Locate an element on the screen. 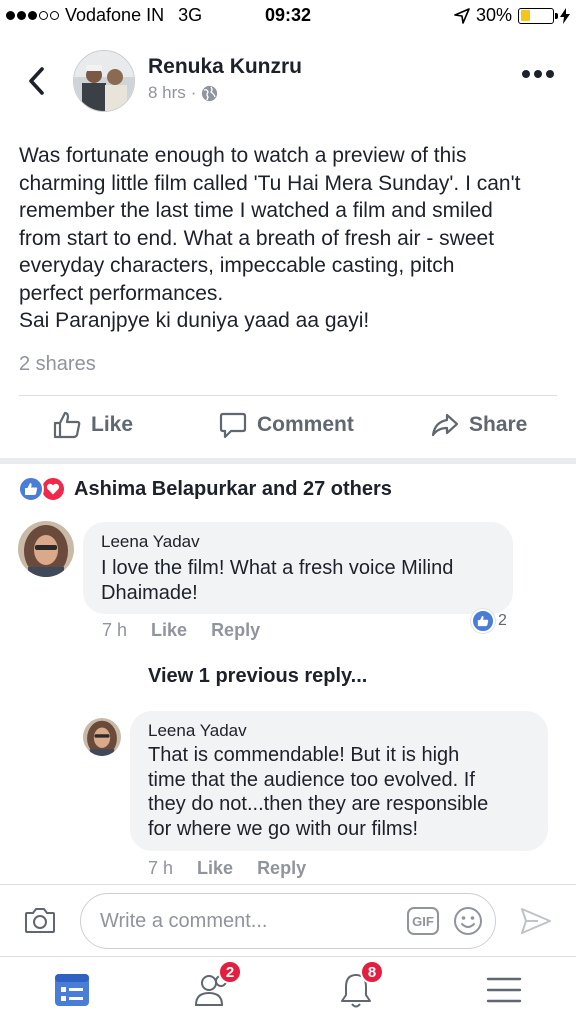 The height and width of the screenshot is (1024, 576). smiley-icon is located at coordinates (468, 921).